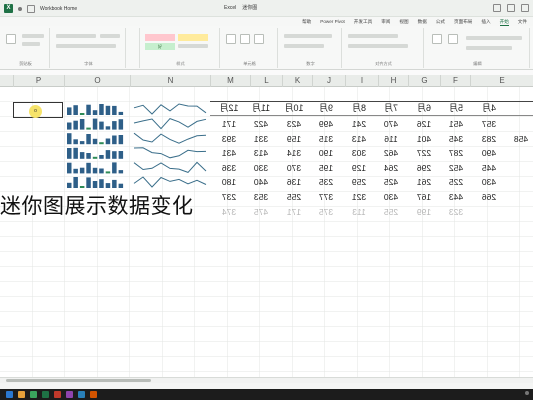 Image resolution: width=533 pixels, height=400 pixels. What do you see at coordinates (456, 139) in the screenshot?
I see `table-cell: 345` at bounding box center [456, 139].